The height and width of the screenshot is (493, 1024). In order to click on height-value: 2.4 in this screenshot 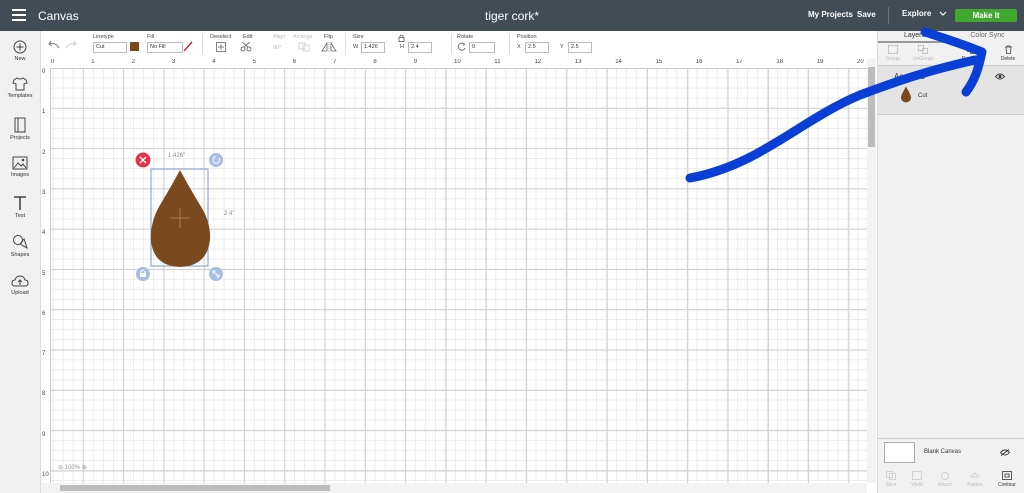, I will do `click(415, 47)`.